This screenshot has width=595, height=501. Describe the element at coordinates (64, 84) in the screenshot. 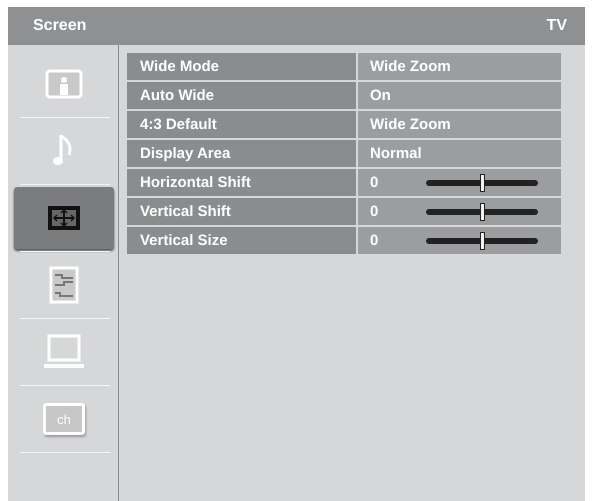

I see `person-frame-icon` at that location.